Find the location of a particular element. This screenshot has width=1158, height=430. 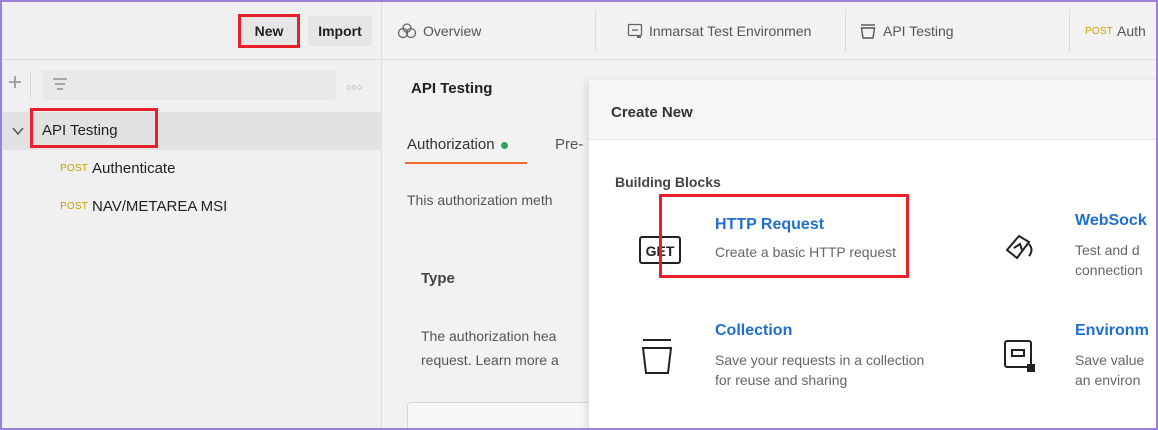

status-dot-icon is located at coordinates (504, 145).